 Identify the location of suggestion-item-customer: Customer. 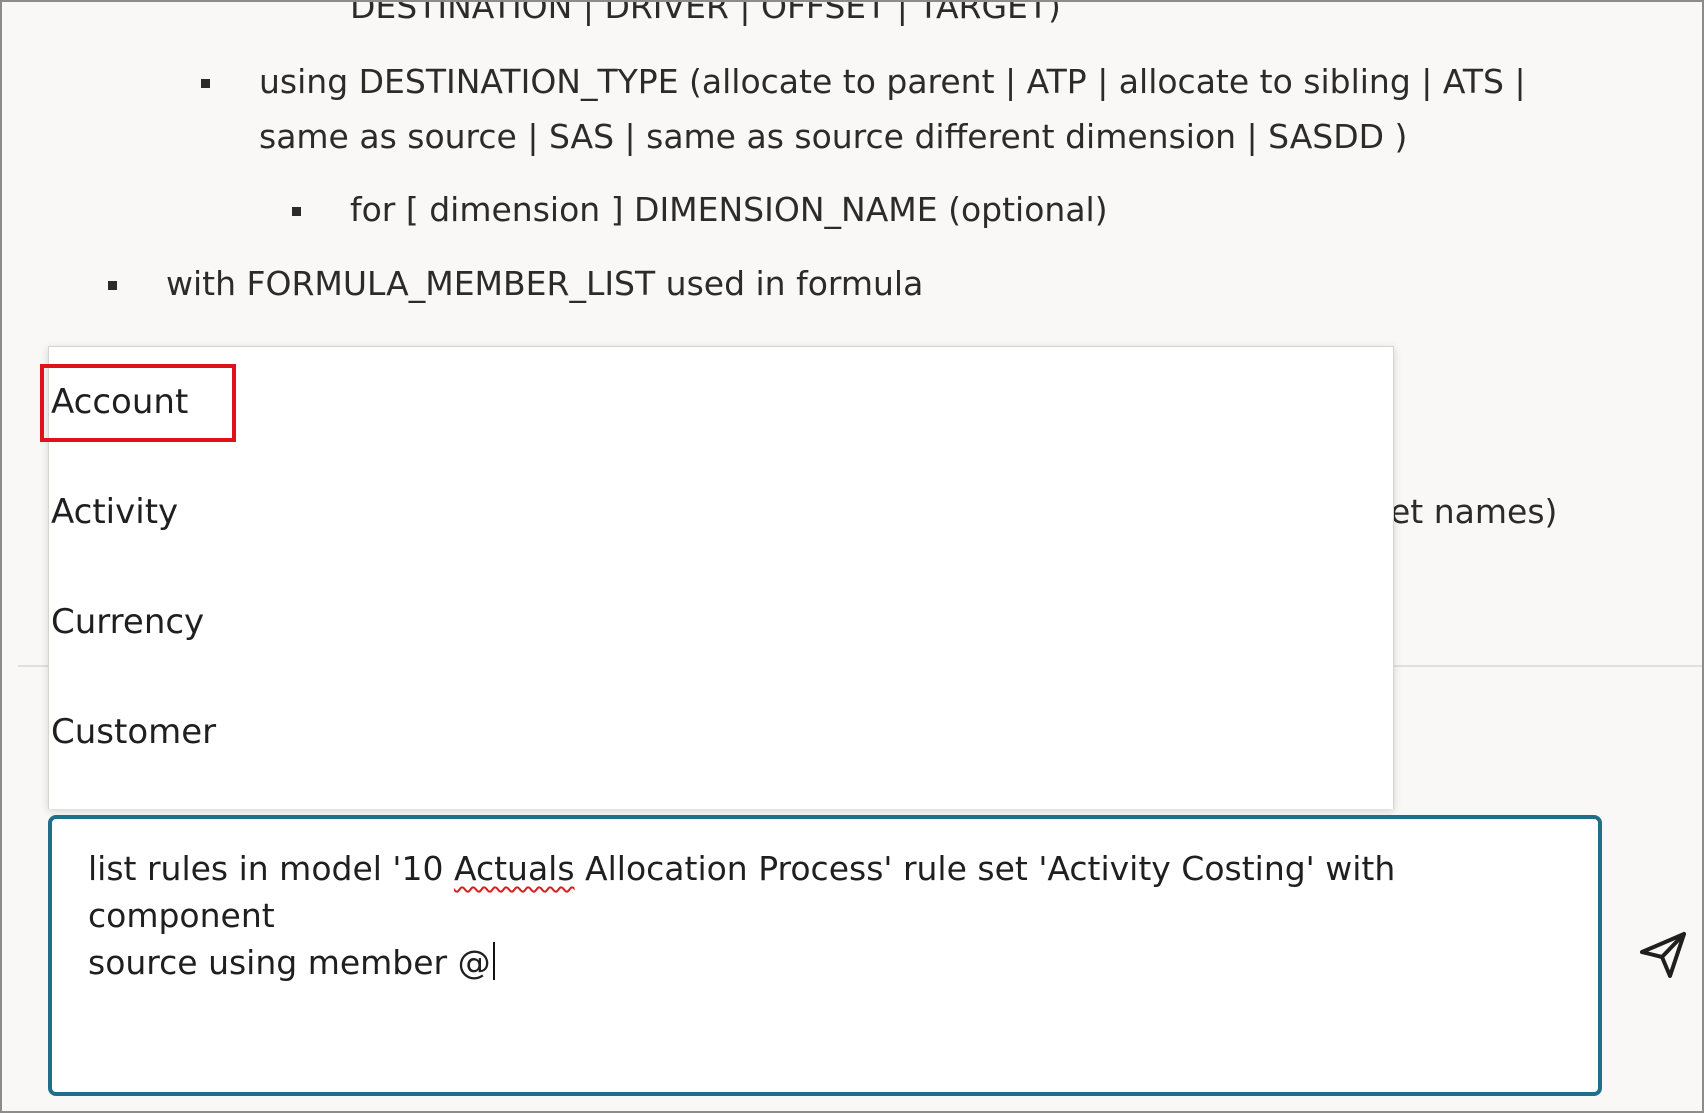
(721, 732).